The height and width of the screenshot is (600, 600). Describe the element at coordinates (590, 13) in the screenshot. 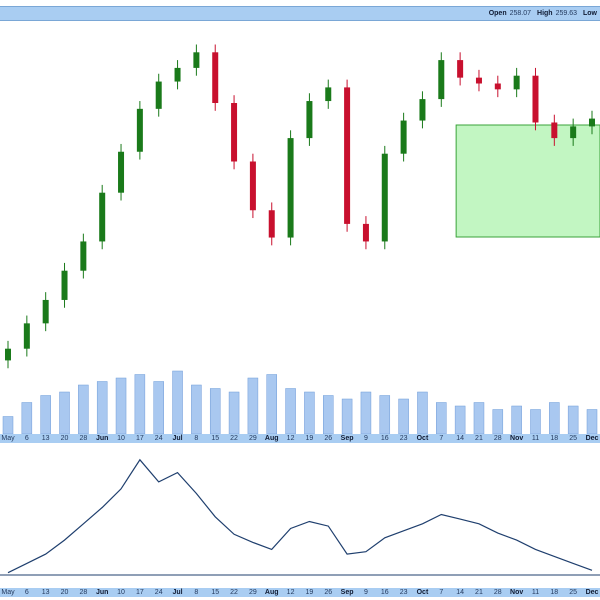

I see `low-label: Low` at that location.